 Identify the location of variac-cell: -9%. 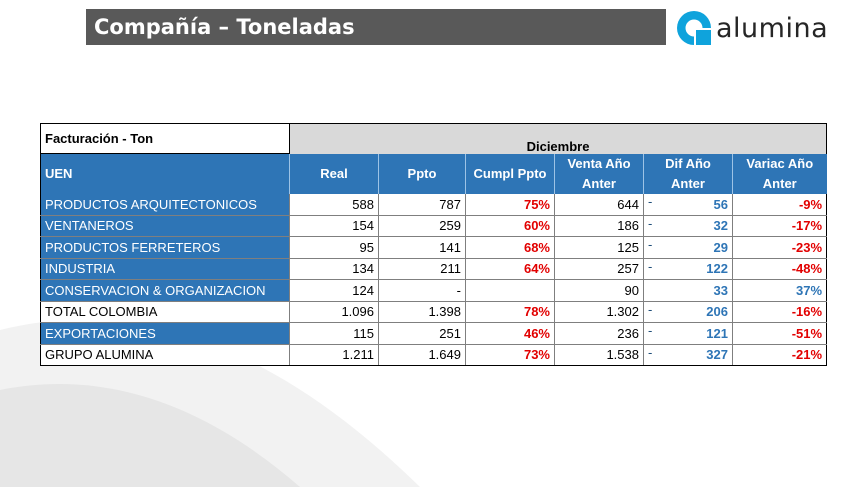
(779, 204).